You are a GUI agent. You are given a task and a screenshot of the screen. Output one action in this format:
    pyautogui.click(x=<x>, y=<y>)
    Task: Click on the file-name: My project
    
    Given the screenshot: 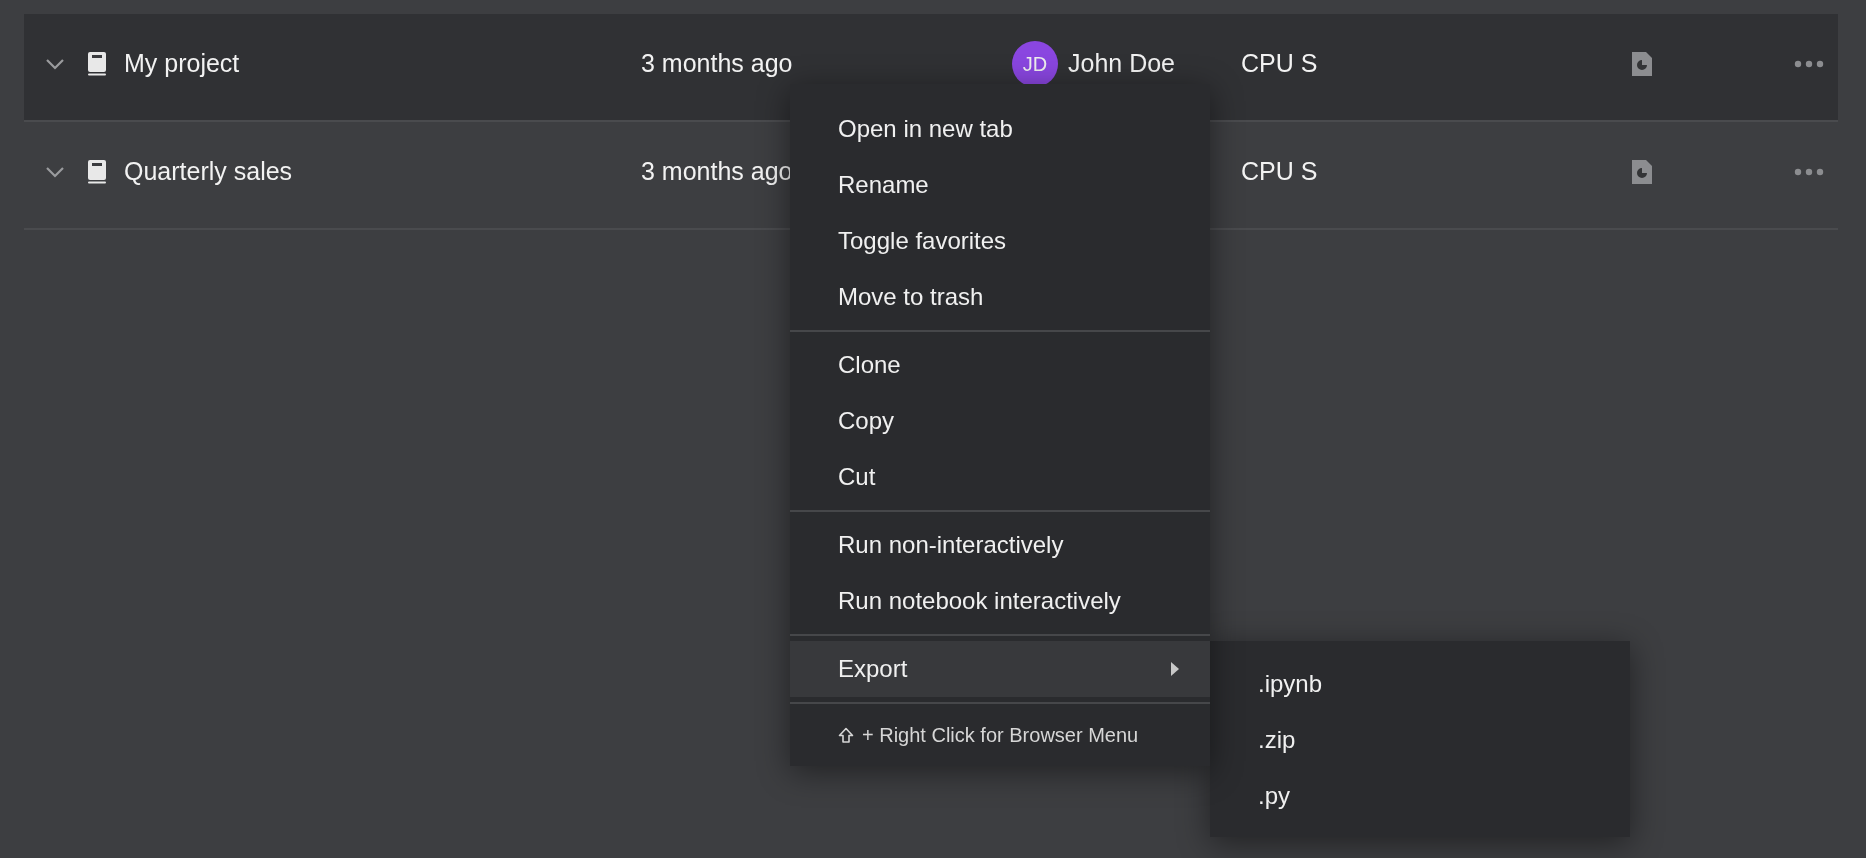 What is the action you would take?
    pyautogui.click(x=182, y=64)
    